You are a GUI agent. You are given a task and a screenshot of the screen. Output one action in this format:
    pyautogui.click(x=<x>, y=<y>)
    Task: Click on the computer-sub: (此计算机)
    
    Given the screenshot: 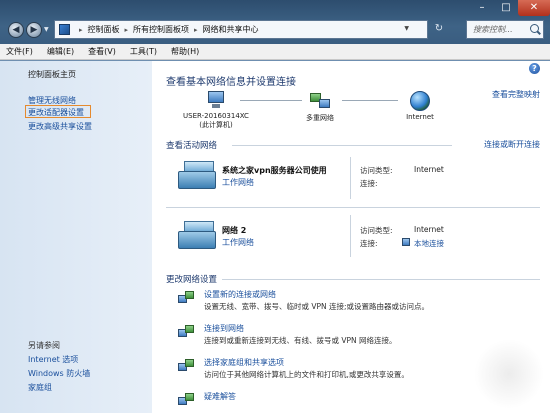 What is the action you would take?
    pyautogui.click(x=216, y=125)
    